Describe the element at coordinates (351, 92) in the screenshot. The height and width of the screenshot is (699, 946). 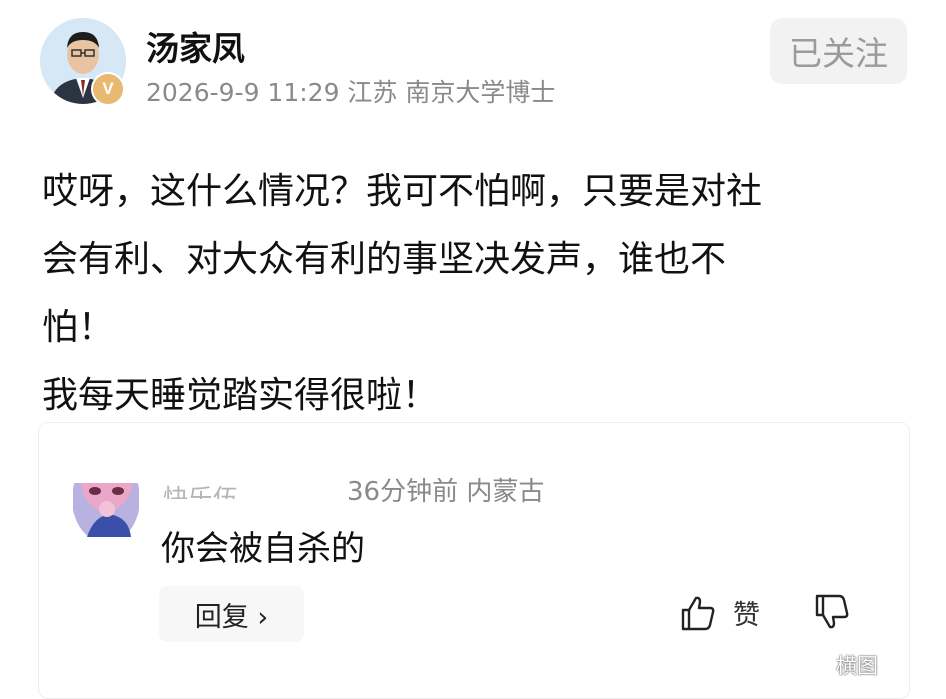
I see `post-meta: 2026-9-9 11:29 江苏 南京大学博士` at that location.